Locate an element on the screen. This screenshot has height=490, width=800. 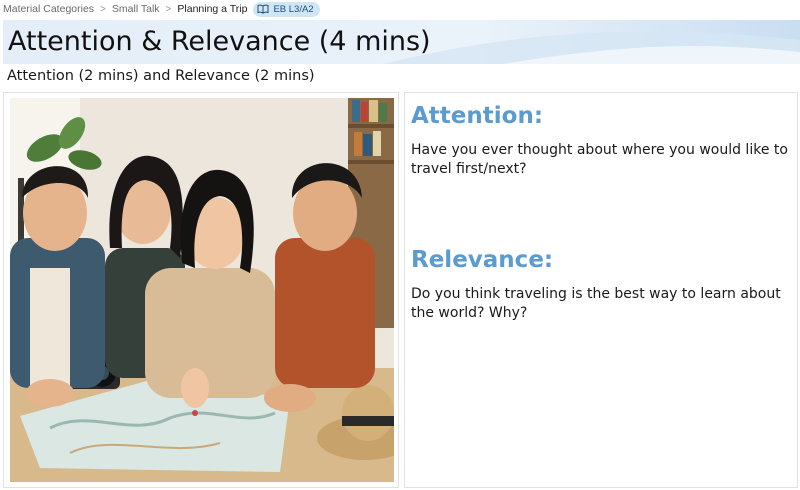
breadcrumb-item-small-talk: Small Talk is located at coordinates (136, 9).